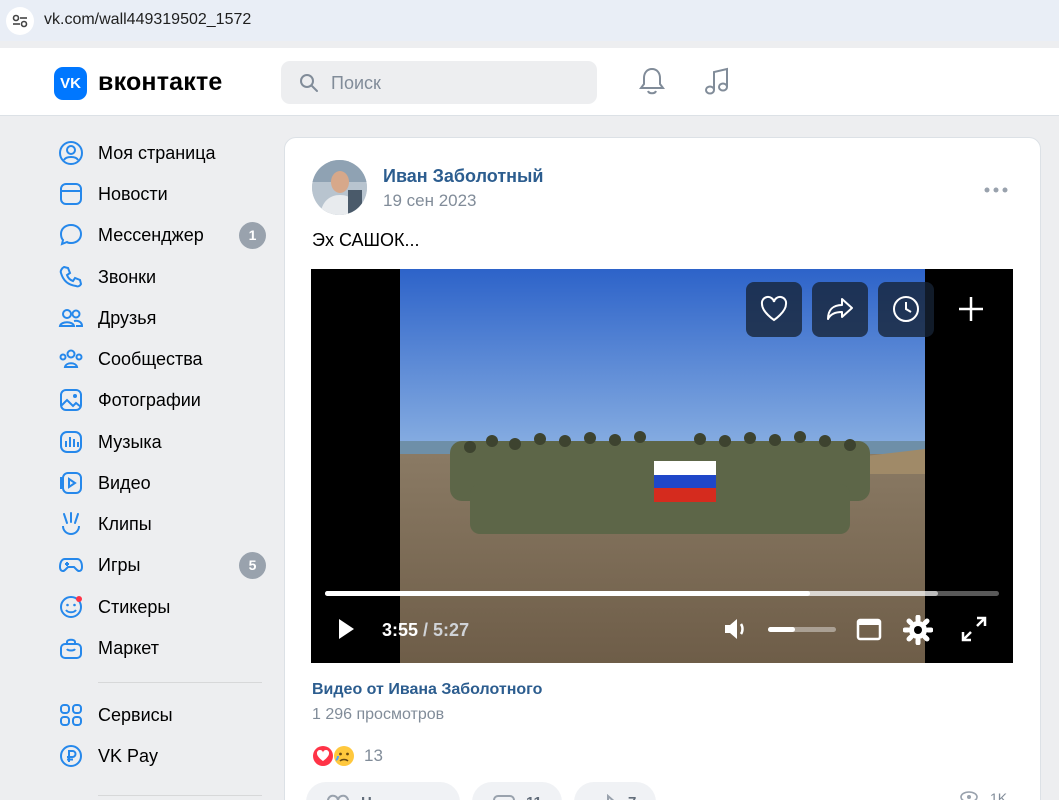 The width and height of the screenshot is (1059, 800). Describe the element at coordinates (517, 791) in the screenshot. I see `comment-button: 11` at that location.